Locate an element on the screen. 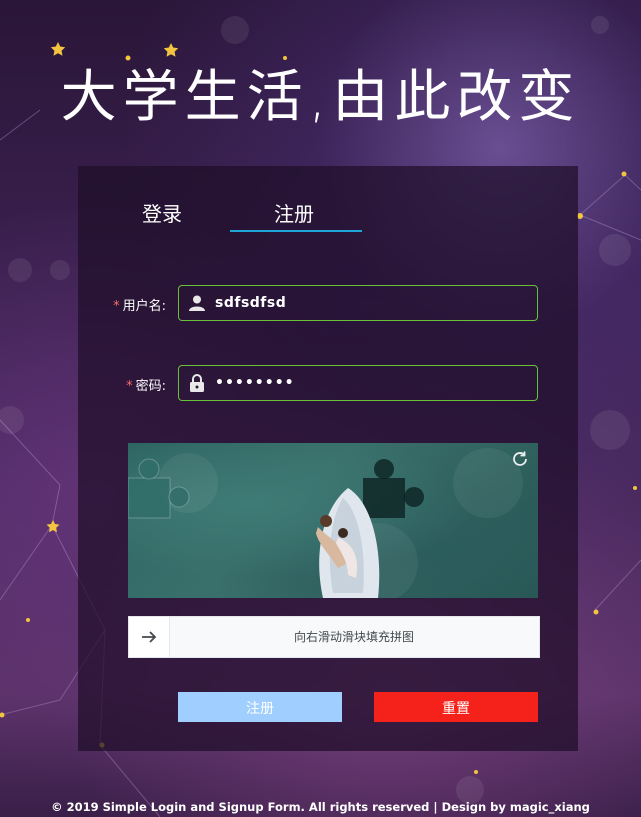 The width and height of the screenshot is (641, 817). user-icon is located at coordinates (197, 303).